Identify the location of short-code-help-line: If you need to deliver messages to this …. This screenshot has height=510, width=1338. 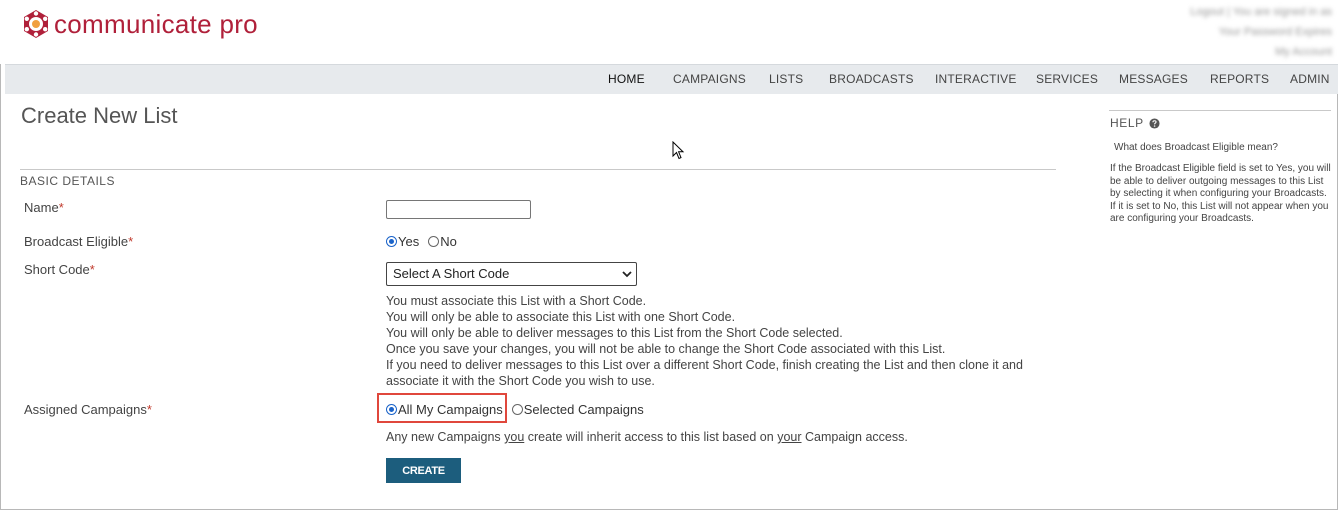
(704, 365).